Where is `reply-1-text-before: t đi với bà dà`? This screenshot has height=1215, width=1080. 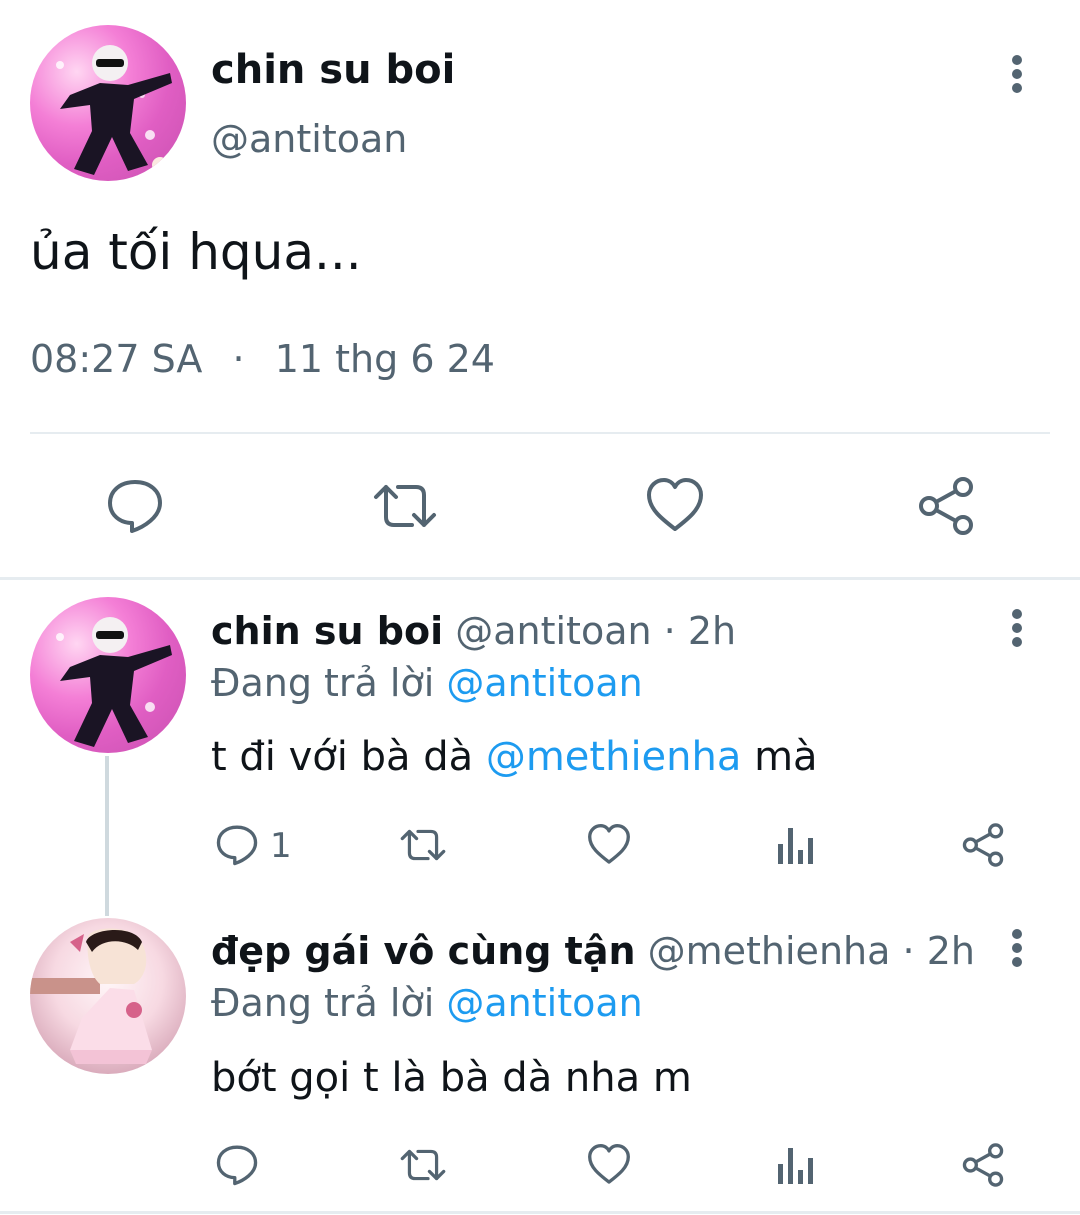
reply-1-text-before: t đi với bà dà is located at coordinates (348, 757).